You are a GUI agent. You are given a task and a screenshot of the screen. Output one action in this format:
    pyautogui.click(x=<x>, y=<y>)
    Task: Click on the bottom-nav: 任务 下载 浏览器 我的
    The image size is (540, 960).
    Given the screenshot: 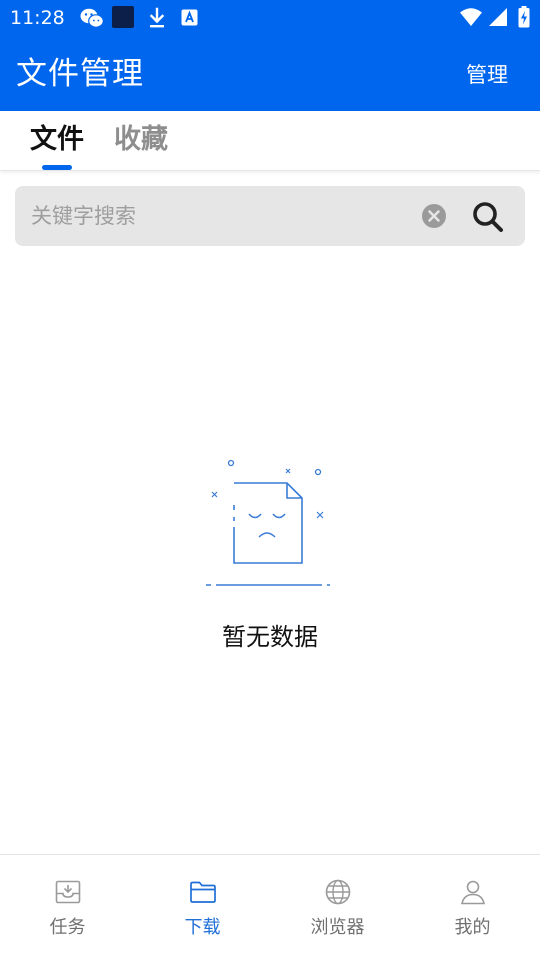 What is the action you would take?
    pyautogui.click(x=270, y=907)
    